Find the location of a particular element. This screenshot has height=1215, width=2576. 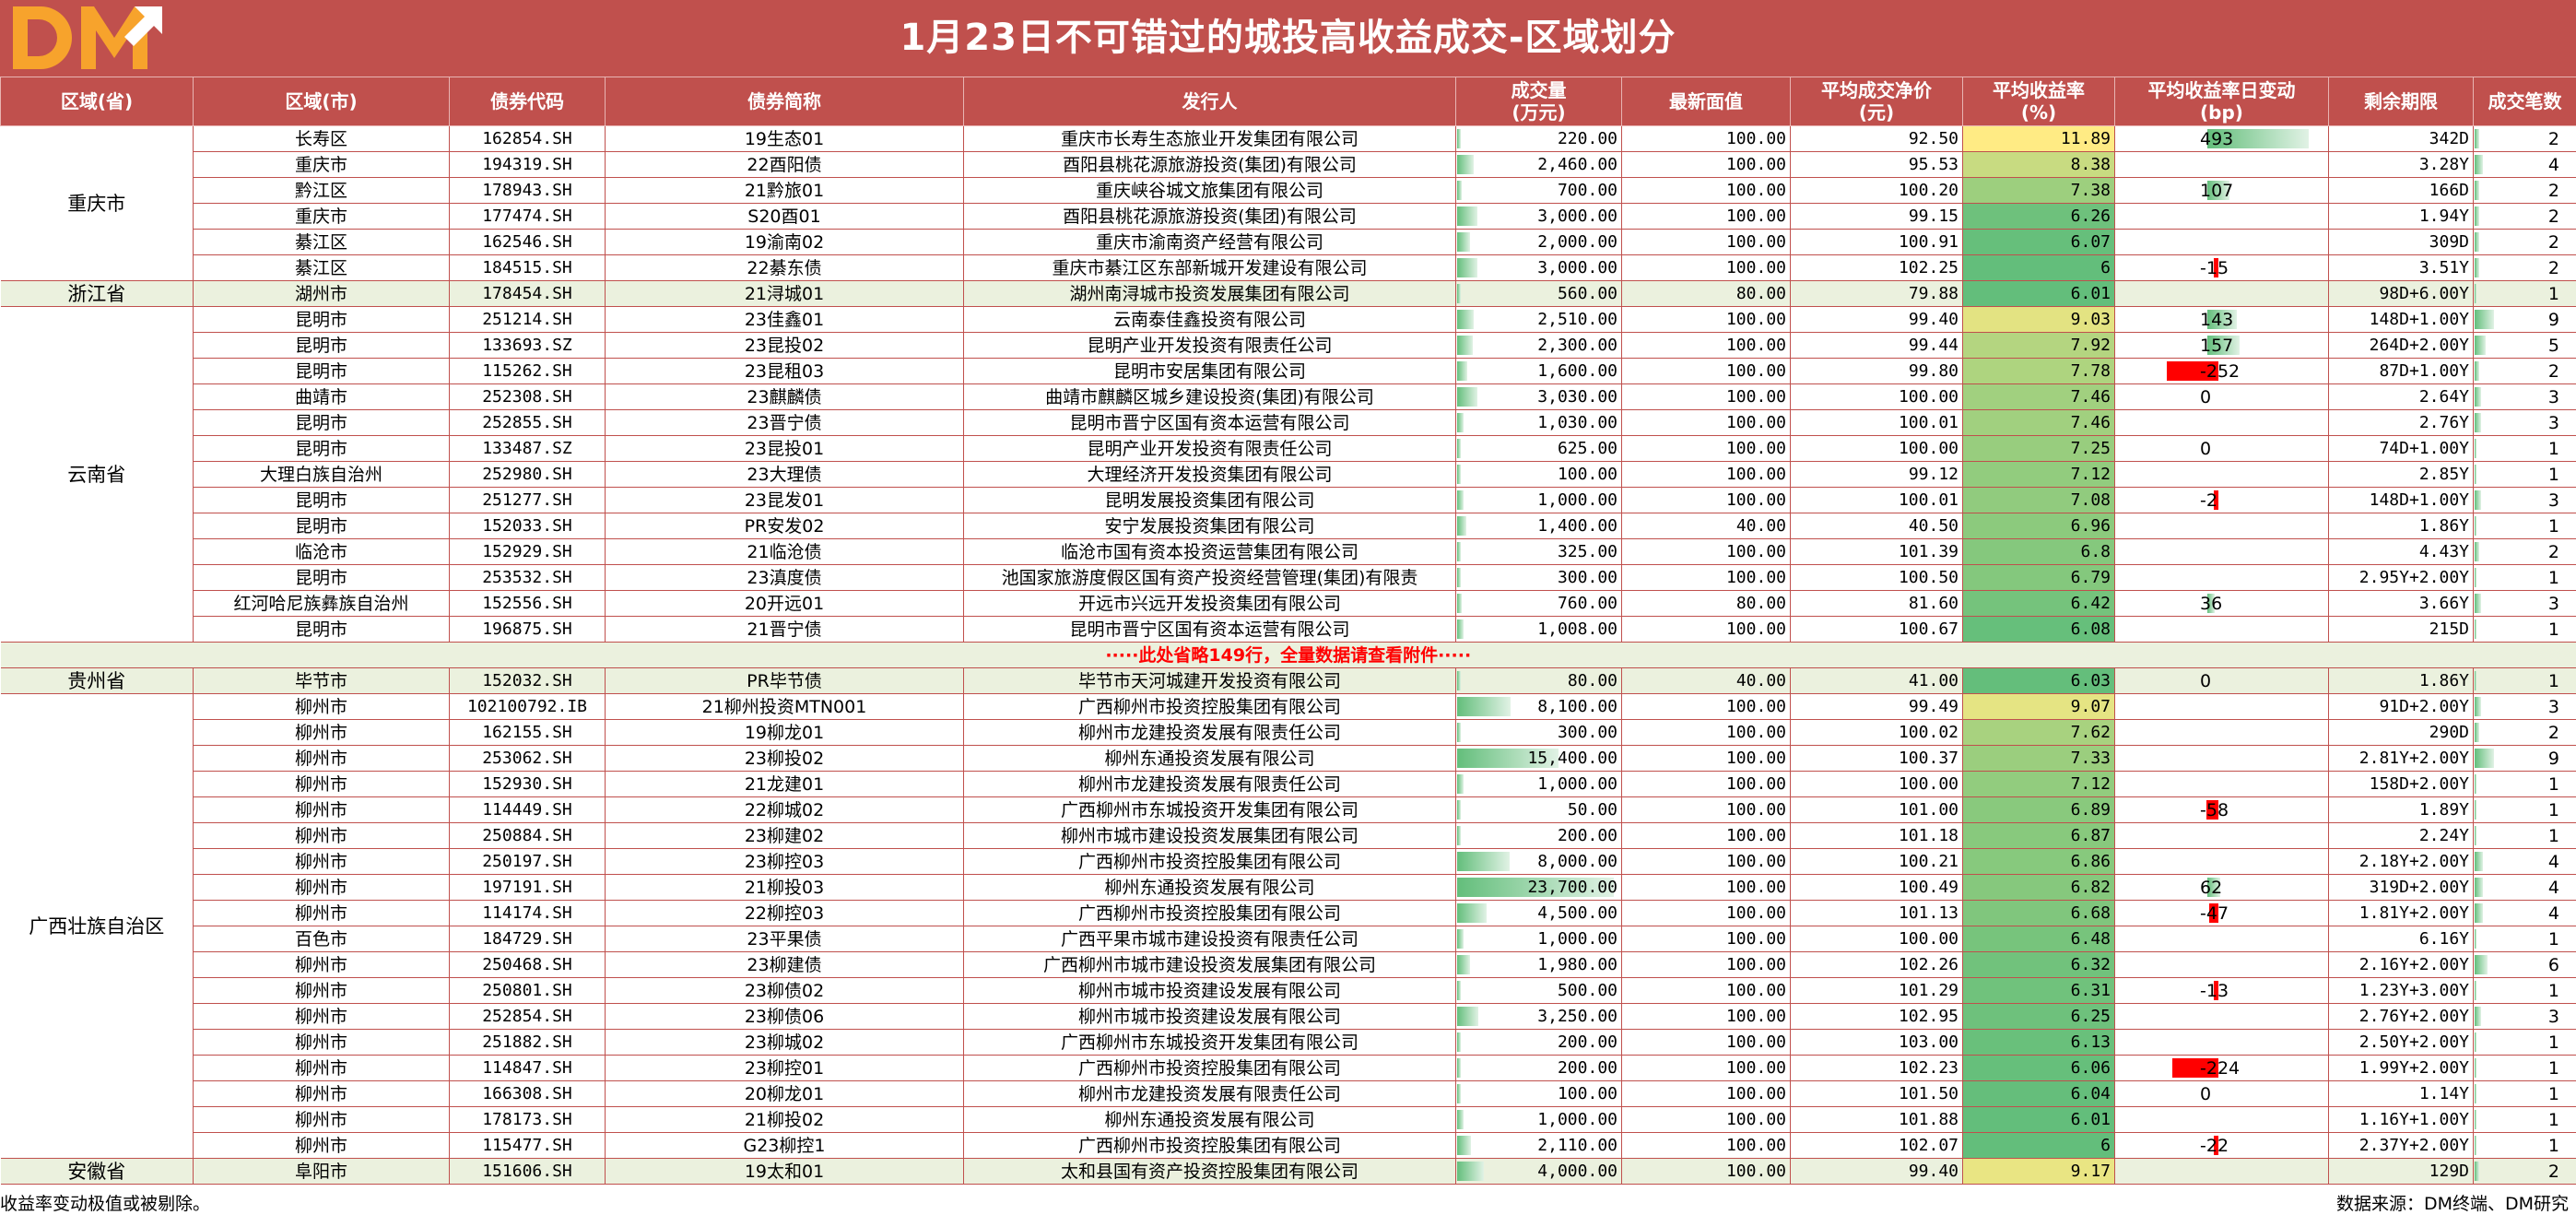

bond-code-cell: 252855.SH is located at coordinates (528, 423).